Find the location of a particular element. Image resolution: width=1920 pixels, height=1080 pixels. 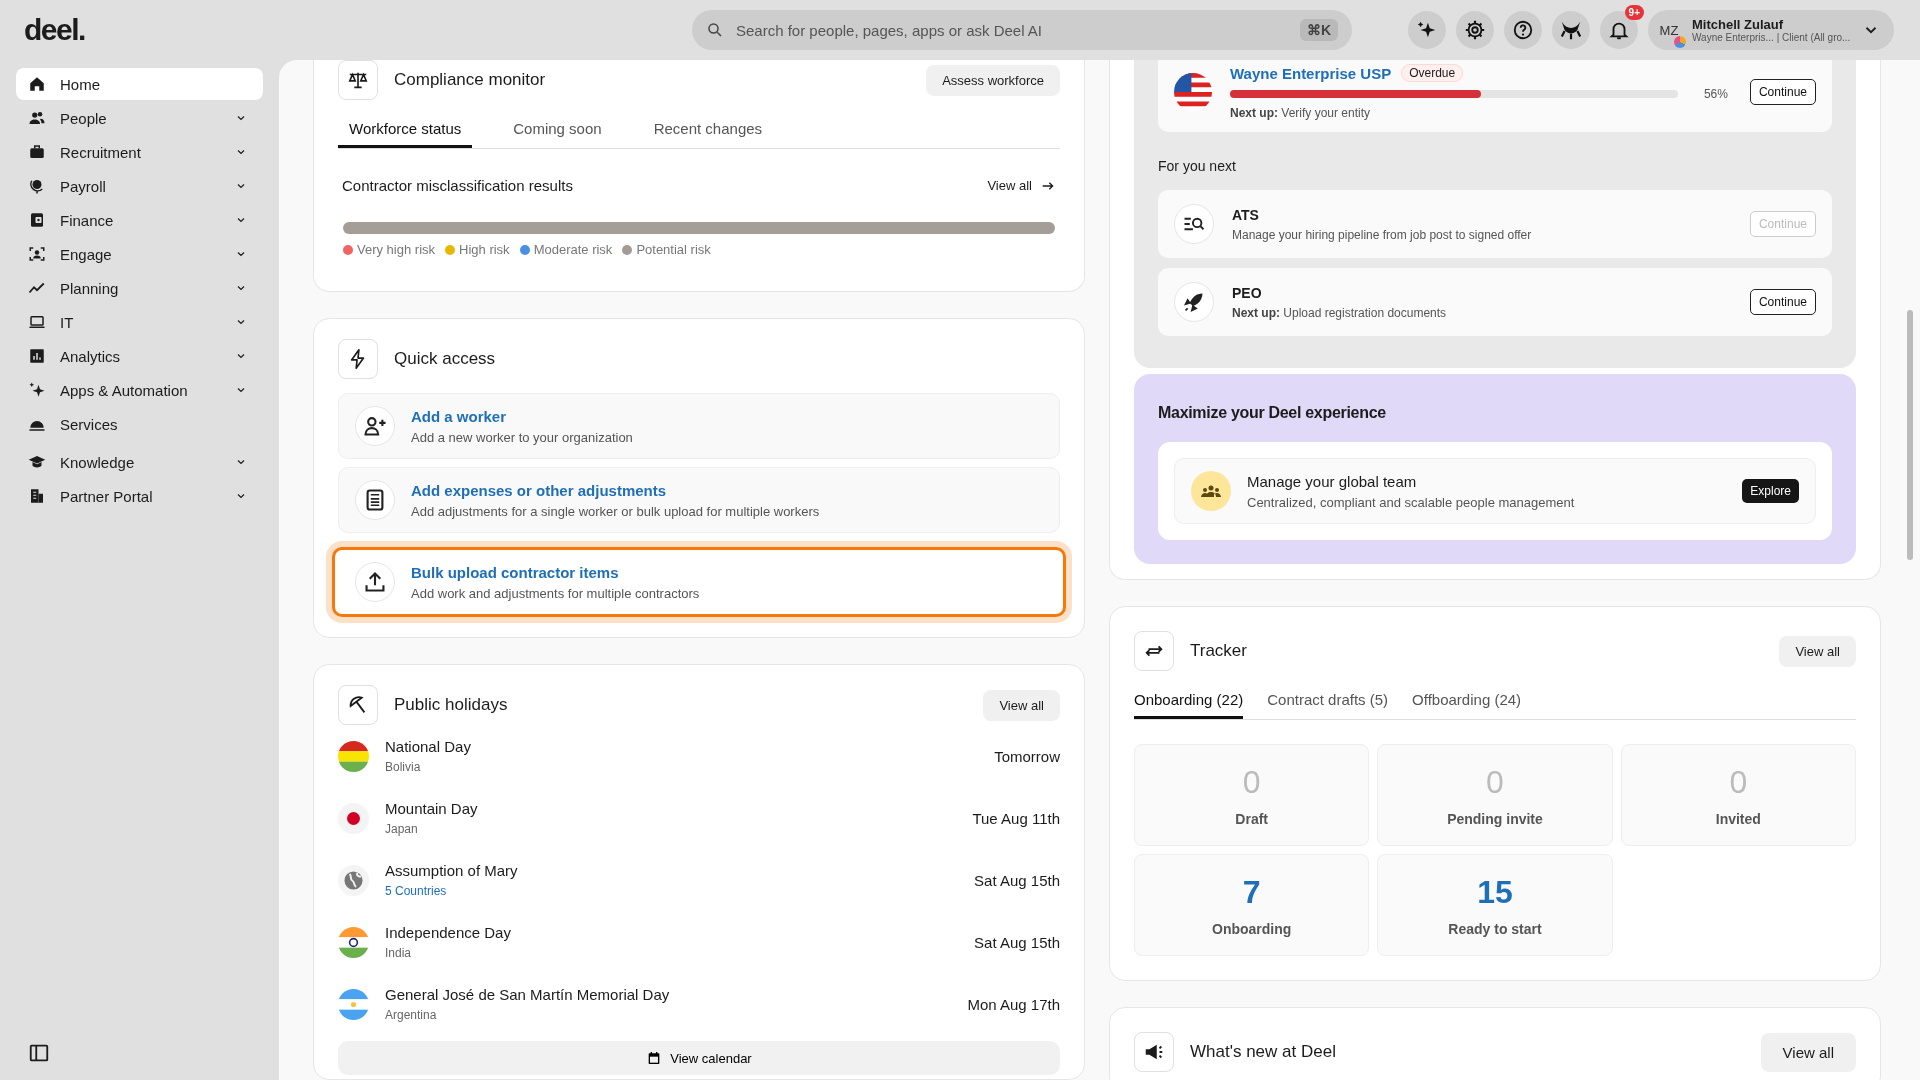

stat-value: 7 is located at coordinates (1251, 892).